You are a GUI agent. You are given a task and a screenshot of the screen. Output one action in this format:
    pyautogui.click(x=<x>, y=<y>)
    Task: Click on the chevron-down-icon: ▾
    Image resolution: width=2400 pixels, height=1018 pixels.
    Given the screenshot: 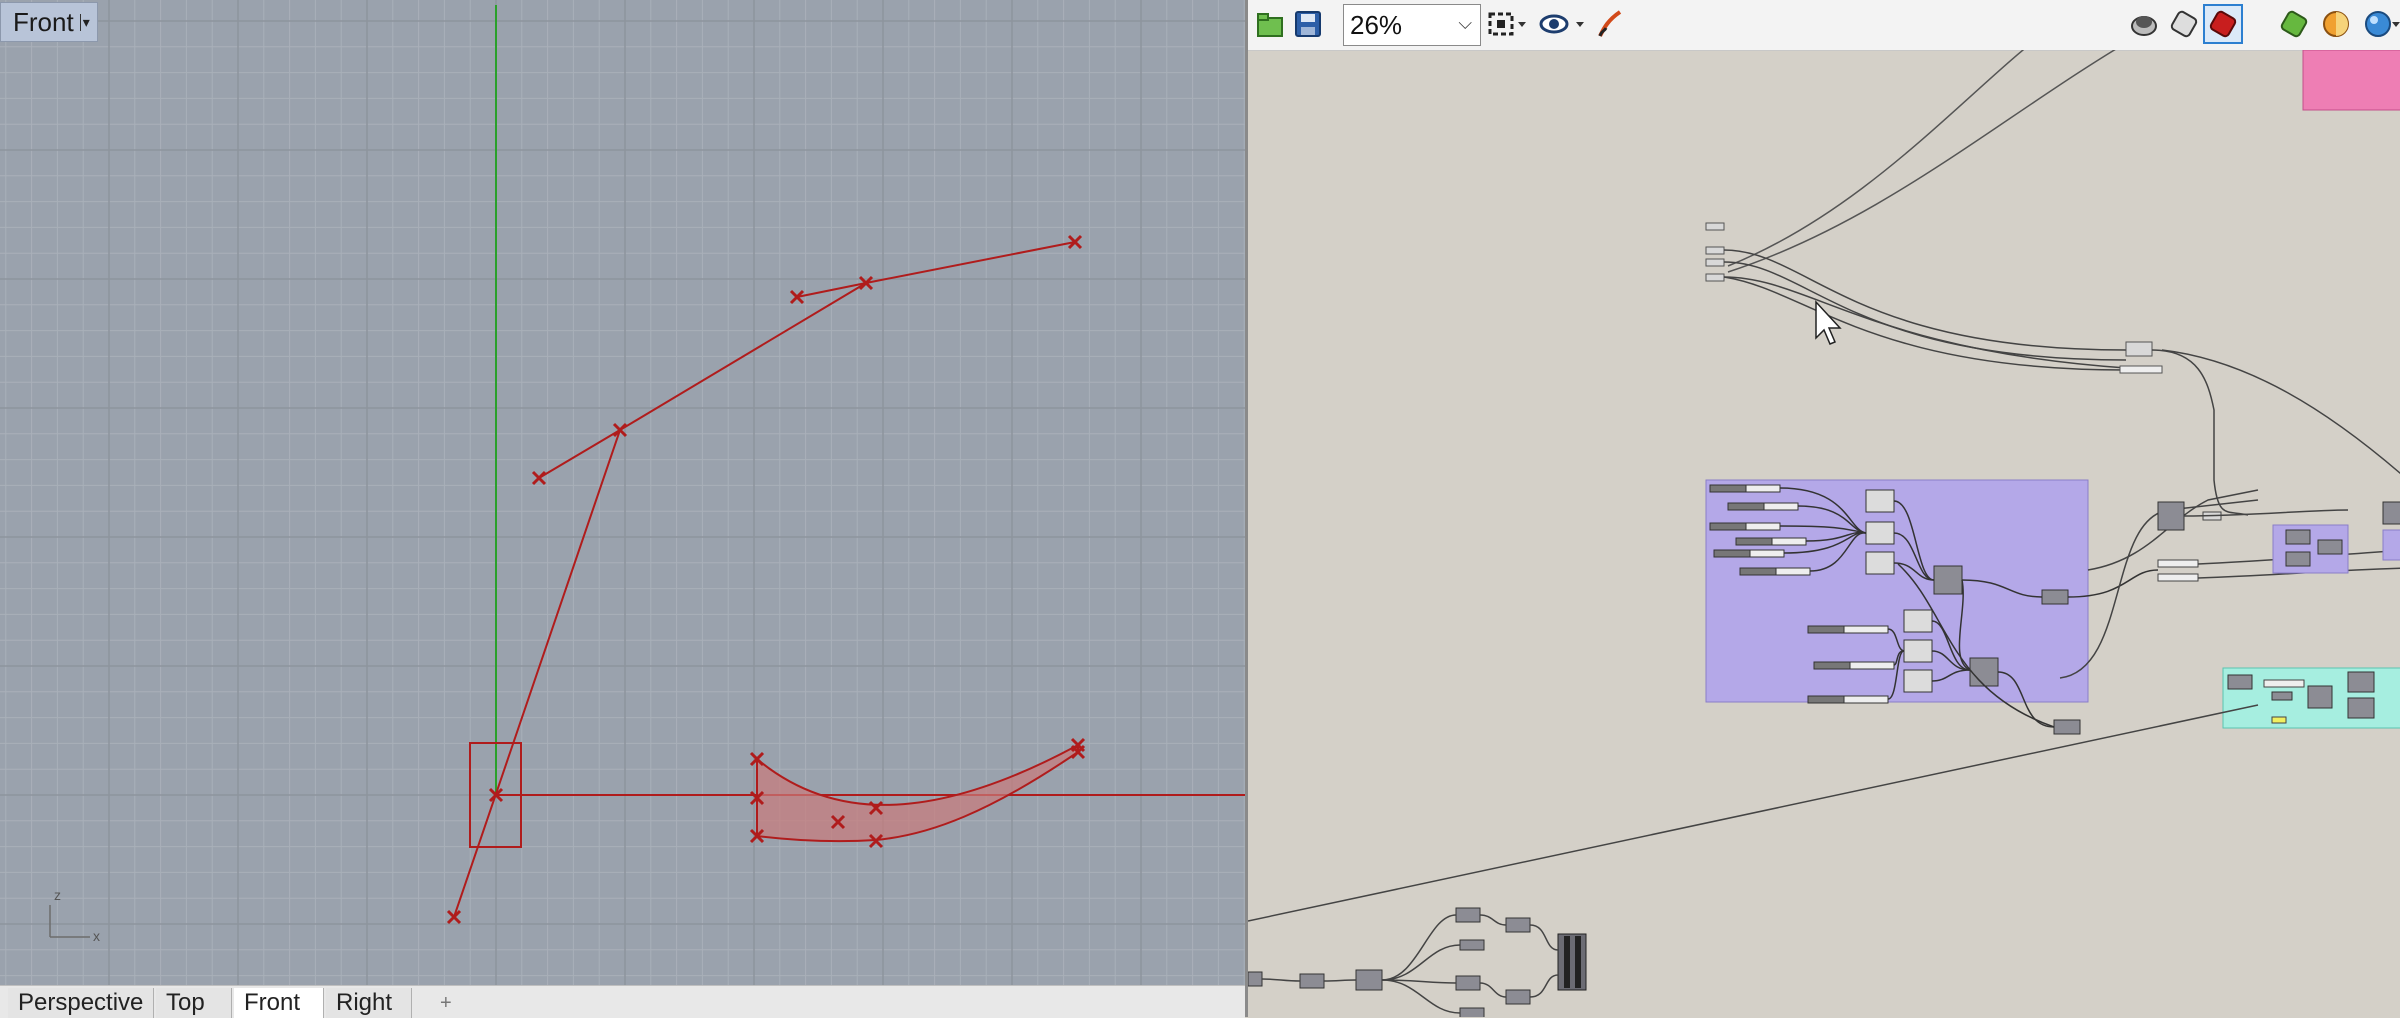 What is the action you would take?
    pyautogui.click(x=84, y=22)
    